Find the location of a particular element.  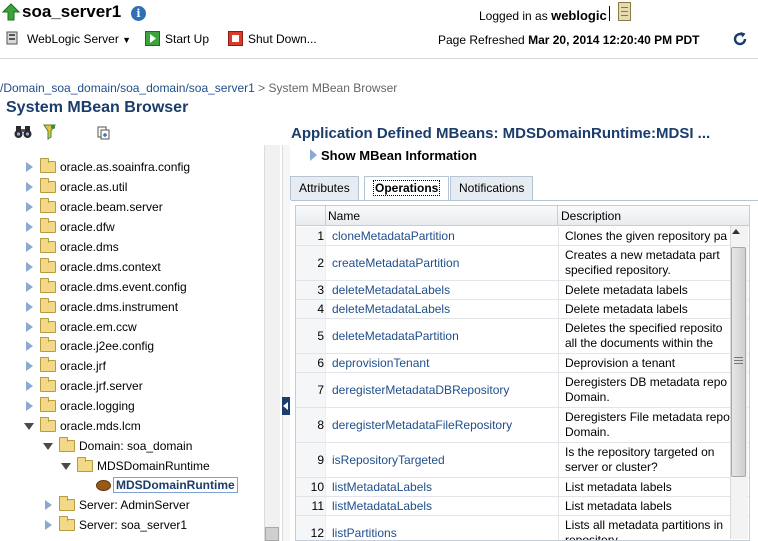

tree-item: Server: AdminServer is located at coordinates (131, 505).